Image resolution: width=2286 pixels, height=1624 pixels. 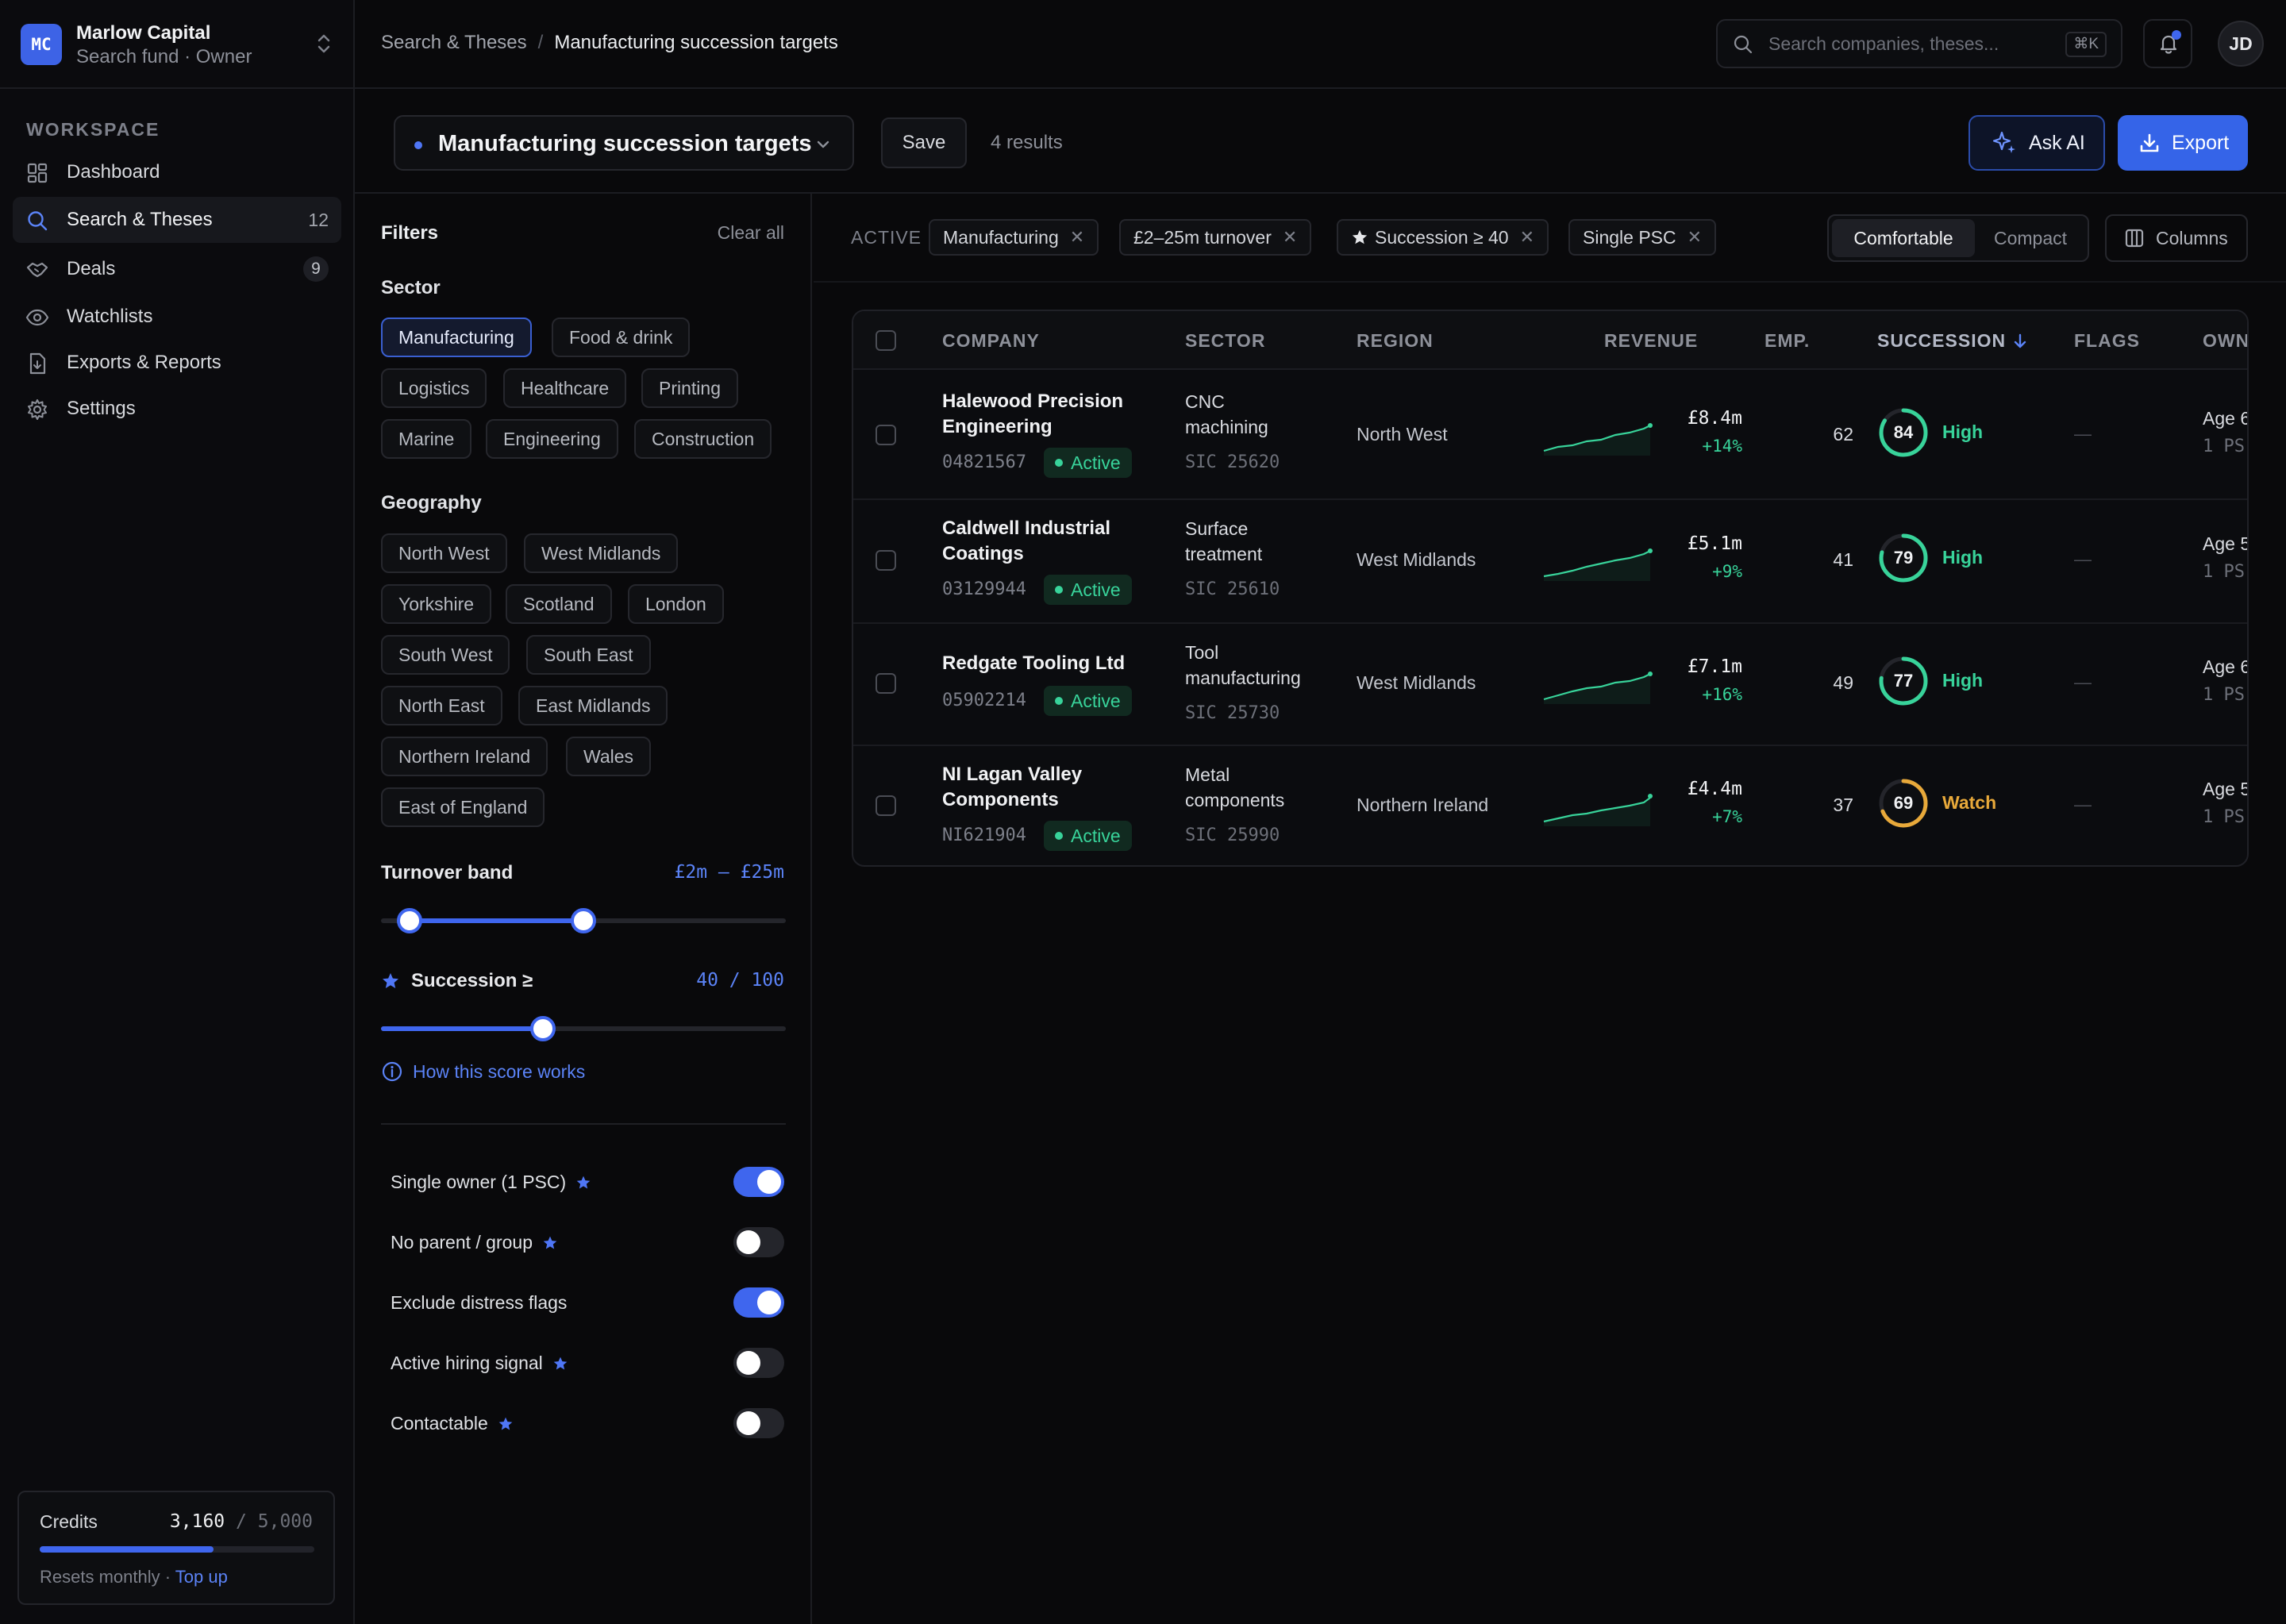 I want to click on columns-button: Columns, so click(x=2176, y=238).